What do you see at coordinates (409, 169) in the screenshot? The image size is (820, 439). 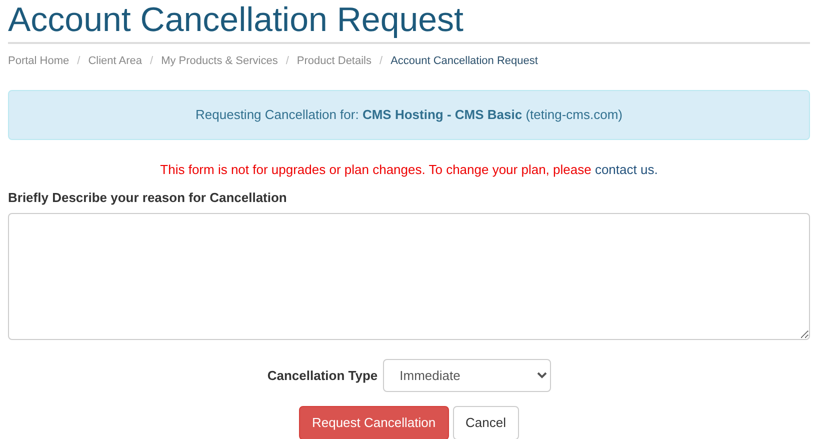 I see `notice-text: This form is not for upgrades or plan changes. To change your plan, please contact us.` at bounding box center [409, 169].